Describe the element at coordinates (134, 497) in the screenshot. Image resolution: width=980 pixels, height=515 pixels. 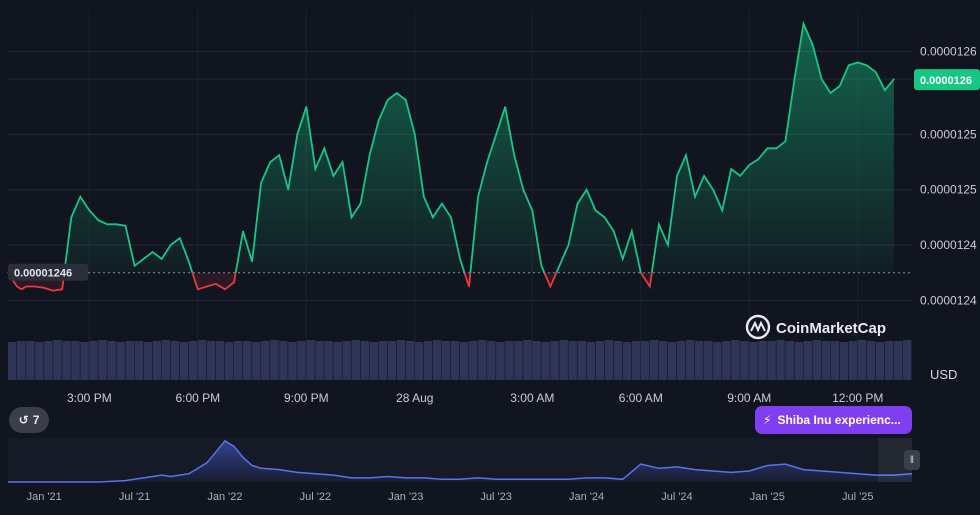
I see `navigator-tick-label: Jul '21` at that location.